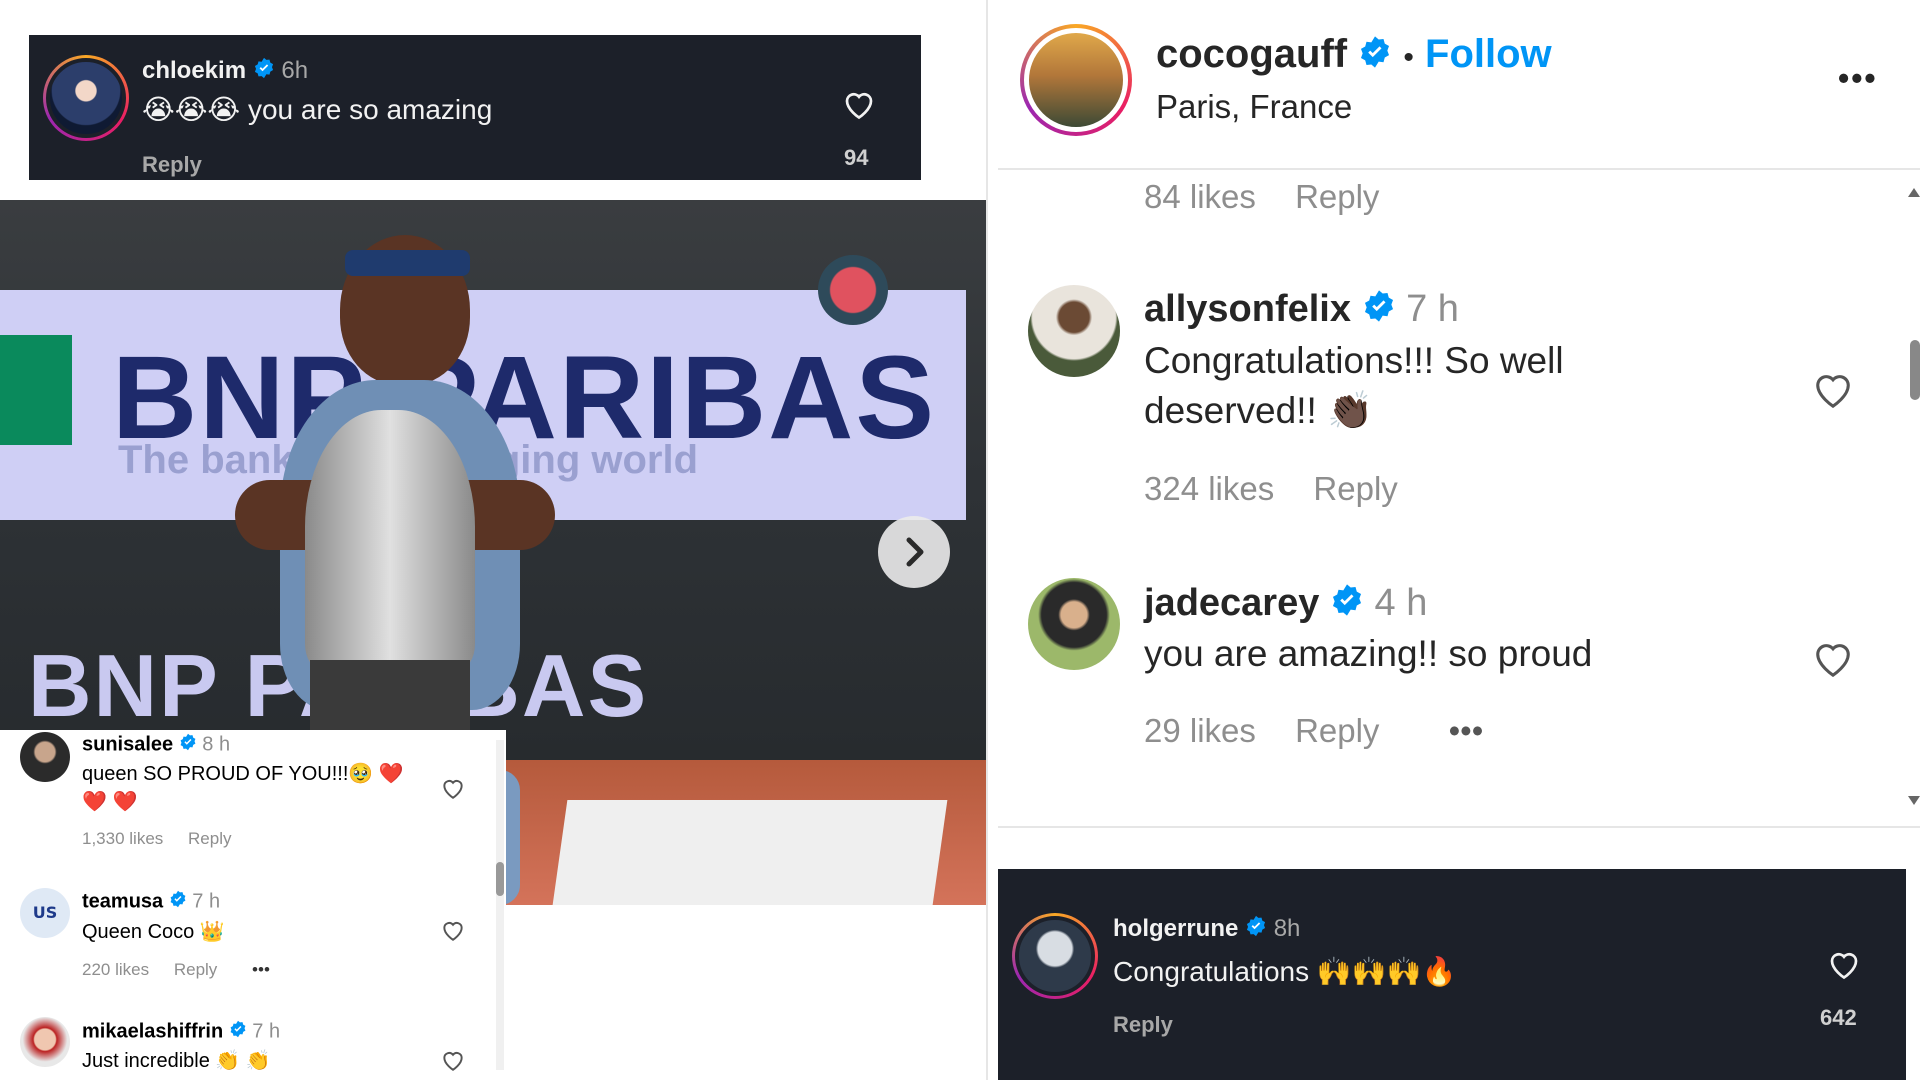  What do you see at coordinates (1287, 928) in the screenshot?
I see `comment-time: 8h` at bounding box center [1287, 928].